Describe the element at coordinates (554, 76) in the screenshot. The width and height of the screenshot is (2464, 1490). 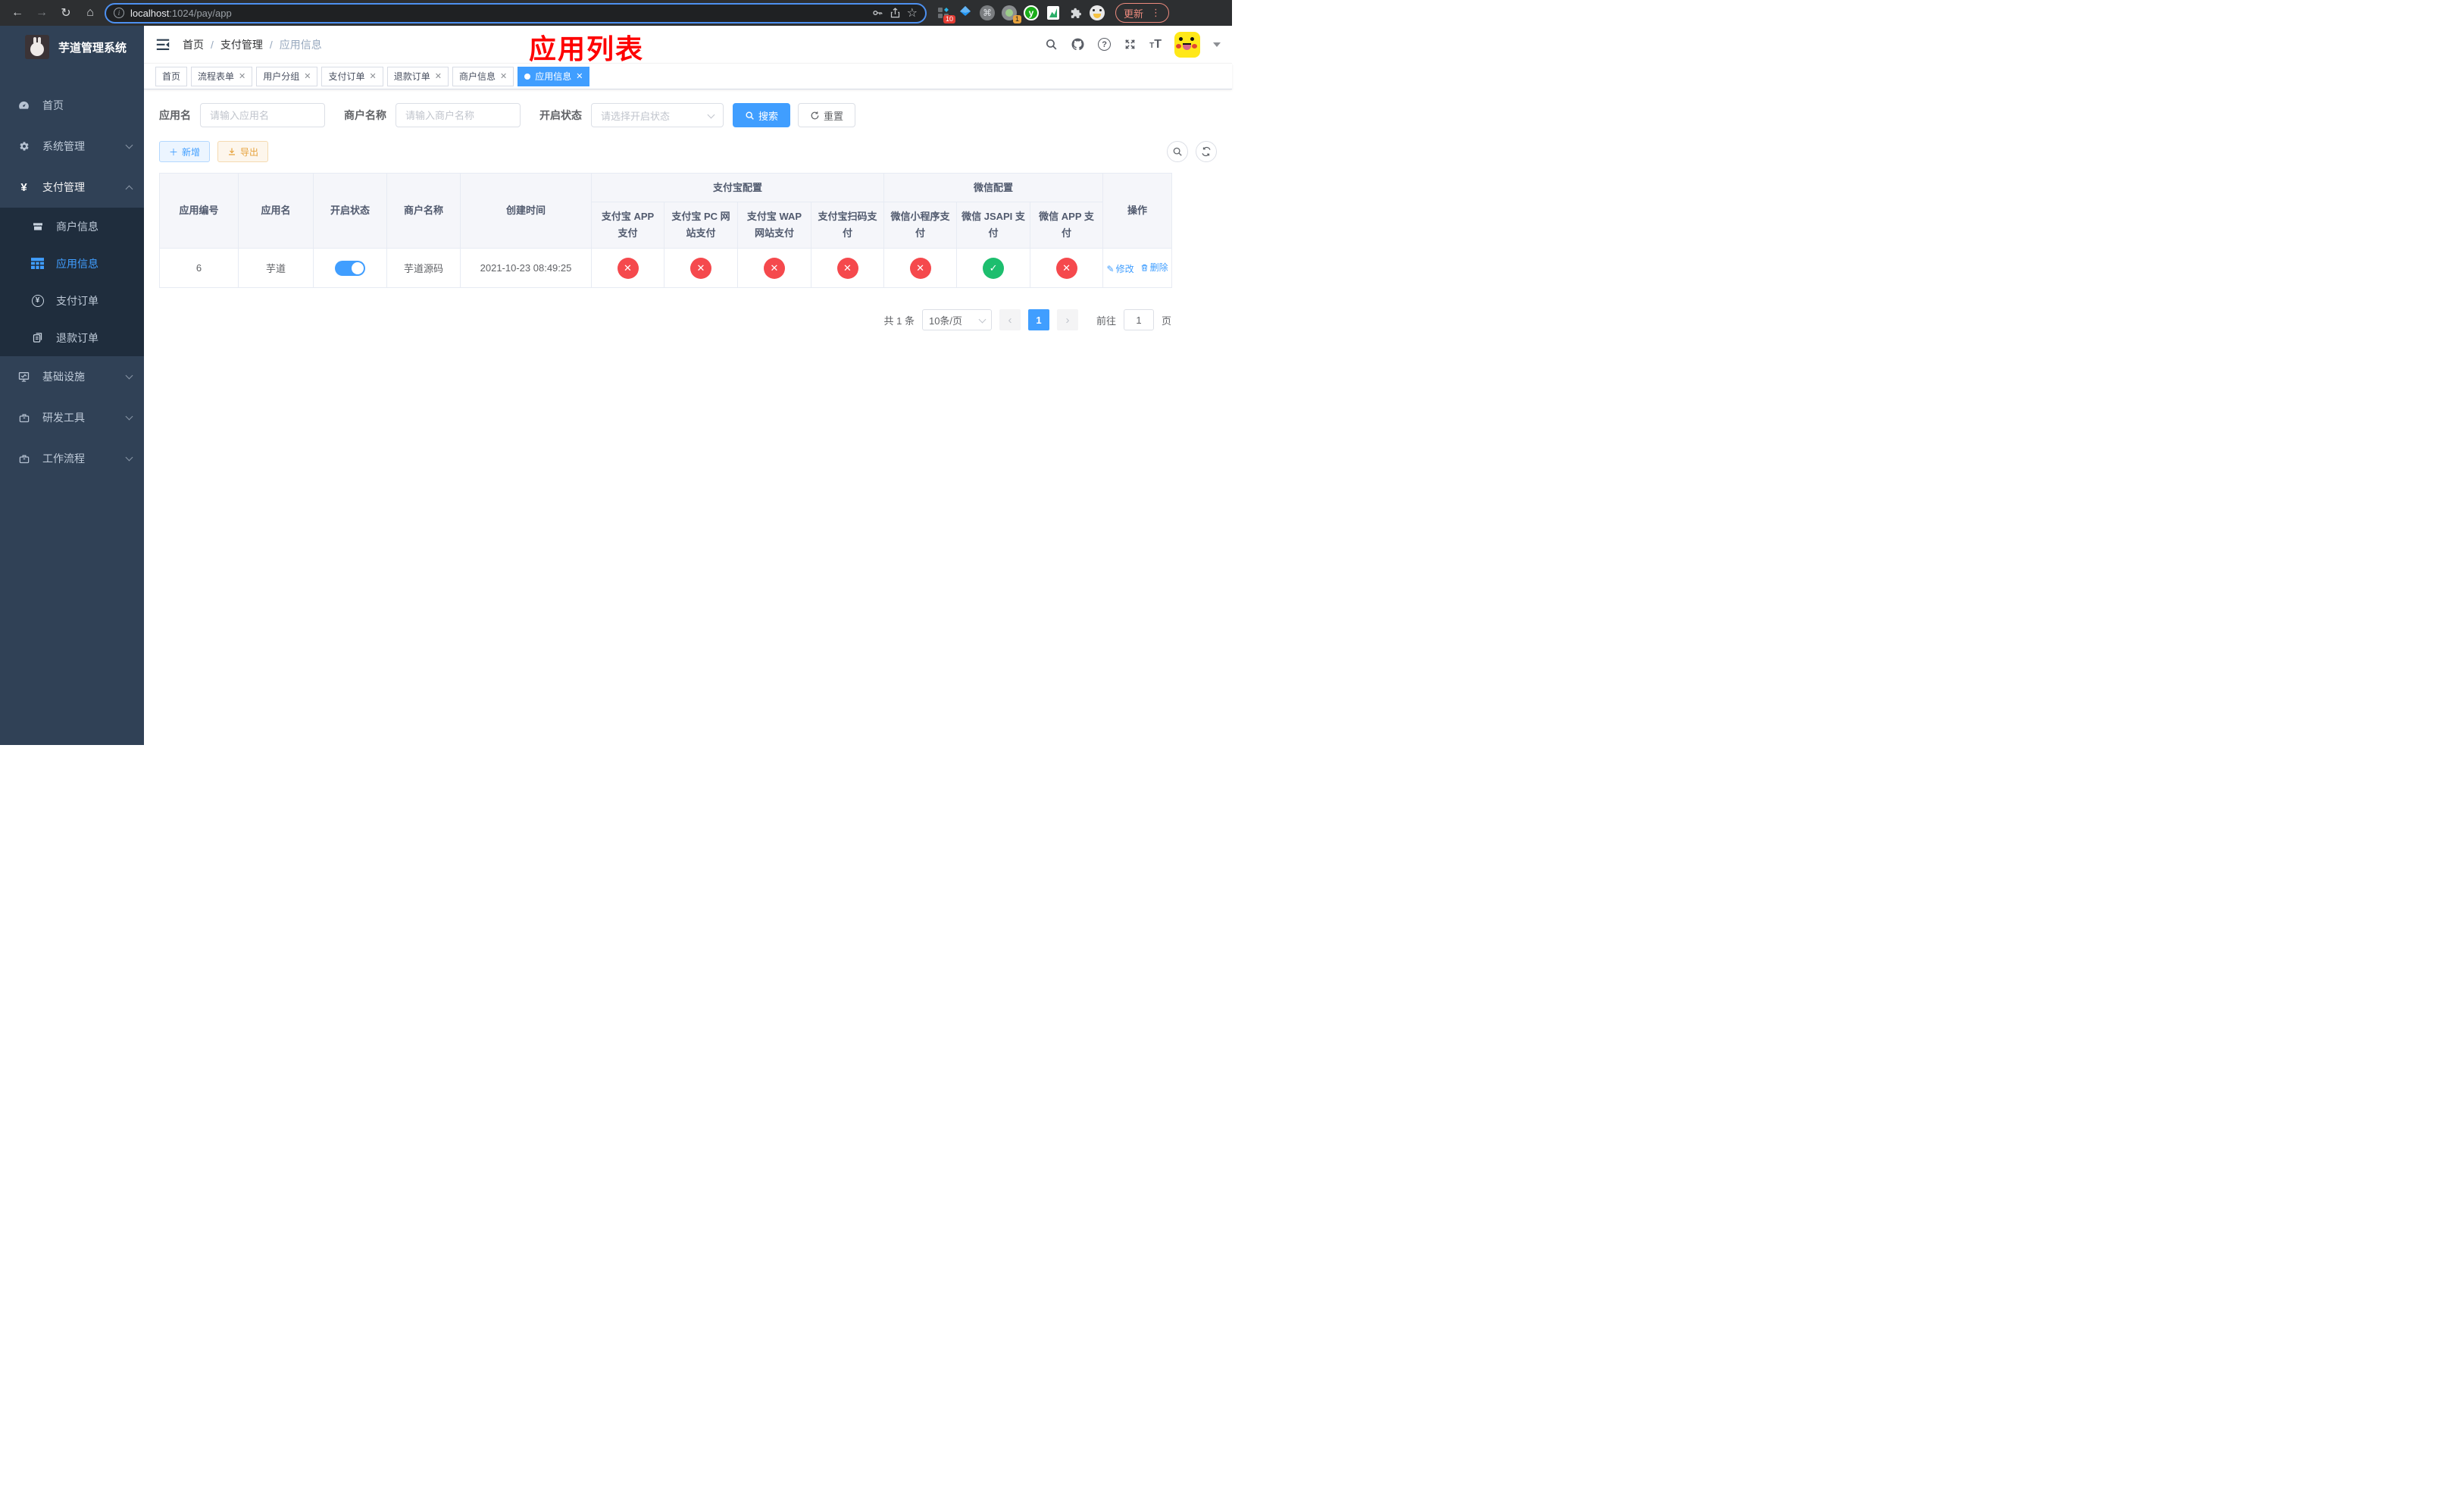
I see `tab-app-info: 应用信息 ✕` at that location.